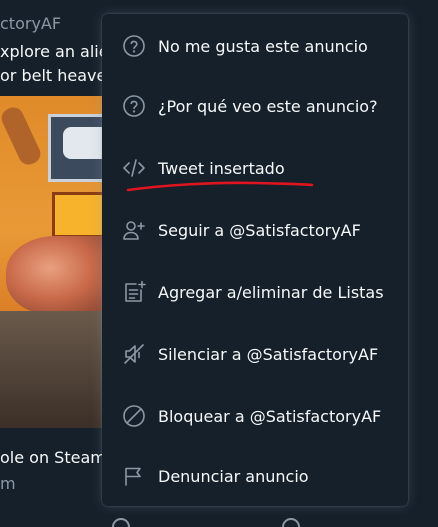 This screenshot has height=527, width=438. Describe the element at coordinates (291, 522) in the screenshot. I see `share-icon` at that location.